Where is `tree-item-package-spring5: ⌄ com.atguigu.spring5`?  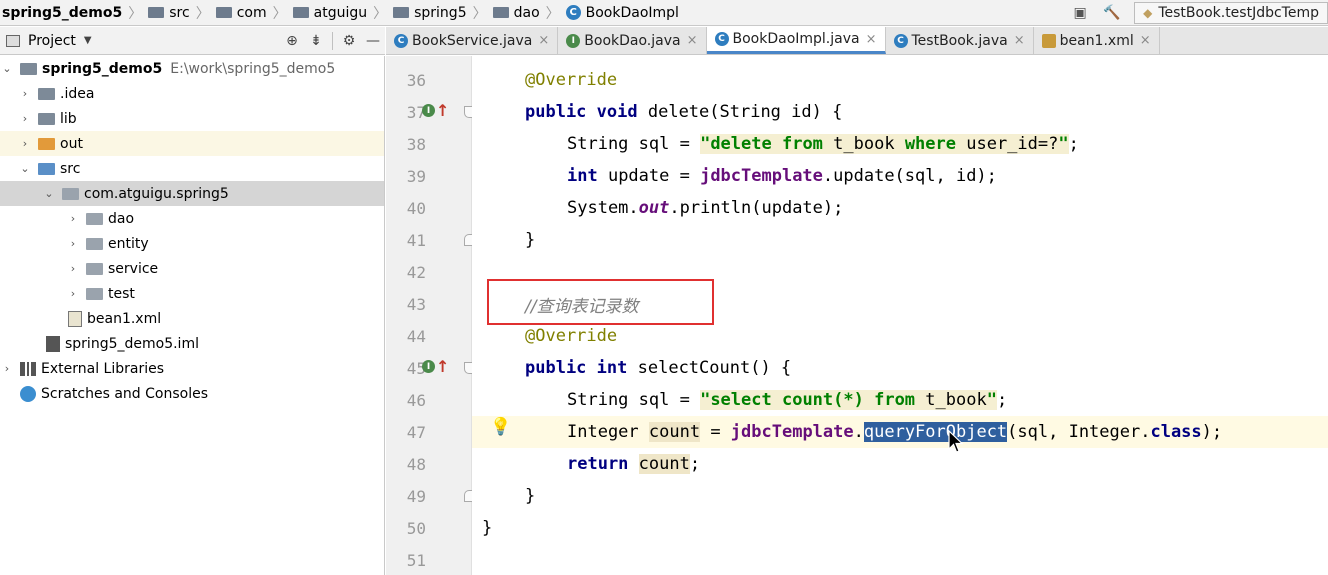 tree-item-package-spring5: ⌄ com.atguigu.spring5 is located at coordinates (192, 193).